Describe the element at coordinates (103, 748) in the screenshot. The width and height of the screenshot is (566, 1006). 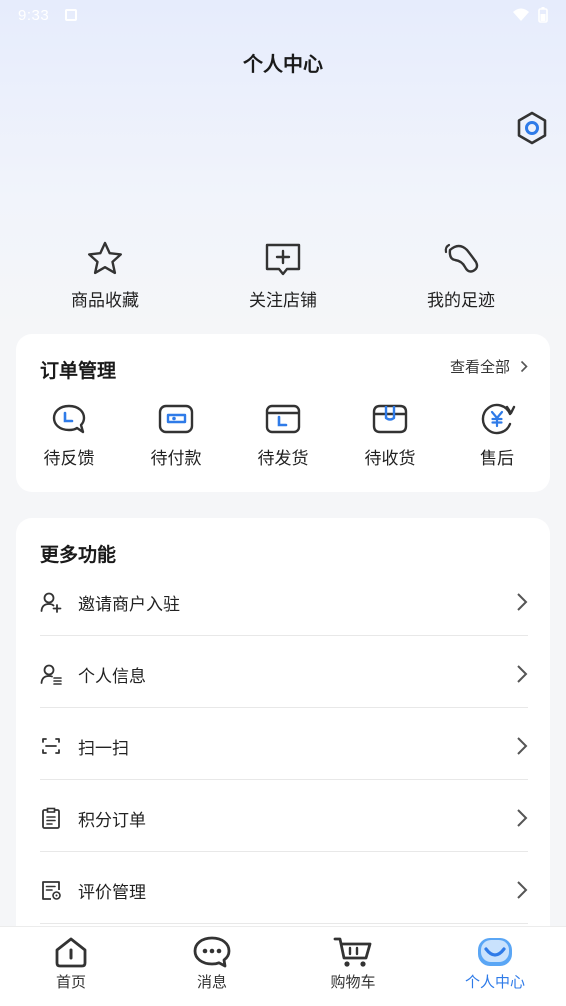
I see `menu-item-label: 扫一扫` at that location.